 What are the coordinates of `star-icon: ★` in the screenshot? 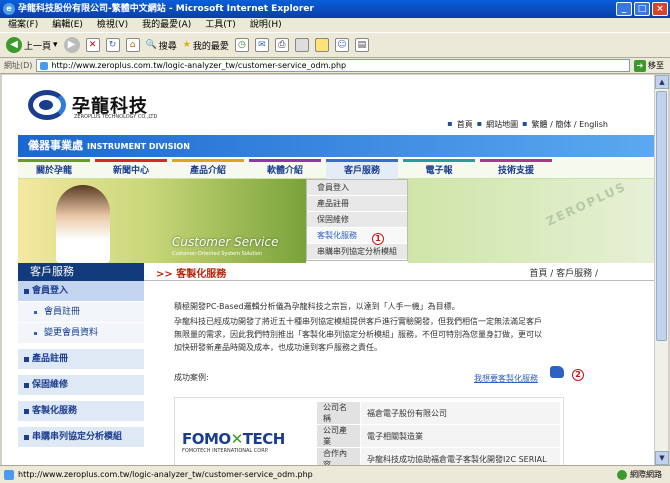 It's located at (186, 45).